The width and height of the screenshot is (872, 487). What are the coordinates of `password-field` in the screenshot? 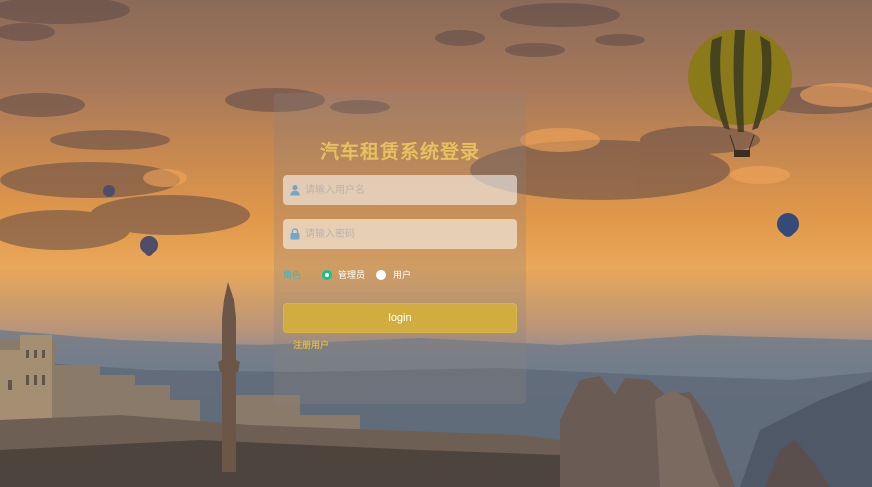 It's located at (400, 234).